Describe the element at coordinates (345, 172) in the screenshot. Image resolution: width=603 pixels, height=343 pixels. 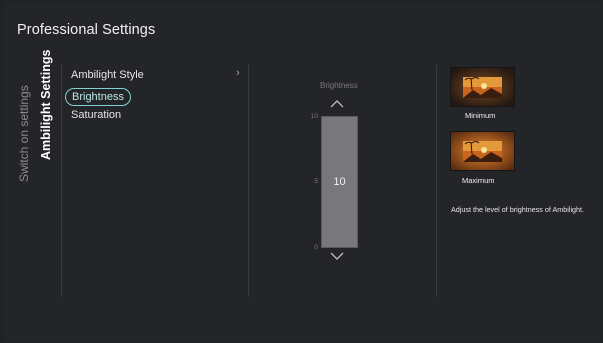
I see `brightness-slider: Brightness 10 5 0 10` at that location.